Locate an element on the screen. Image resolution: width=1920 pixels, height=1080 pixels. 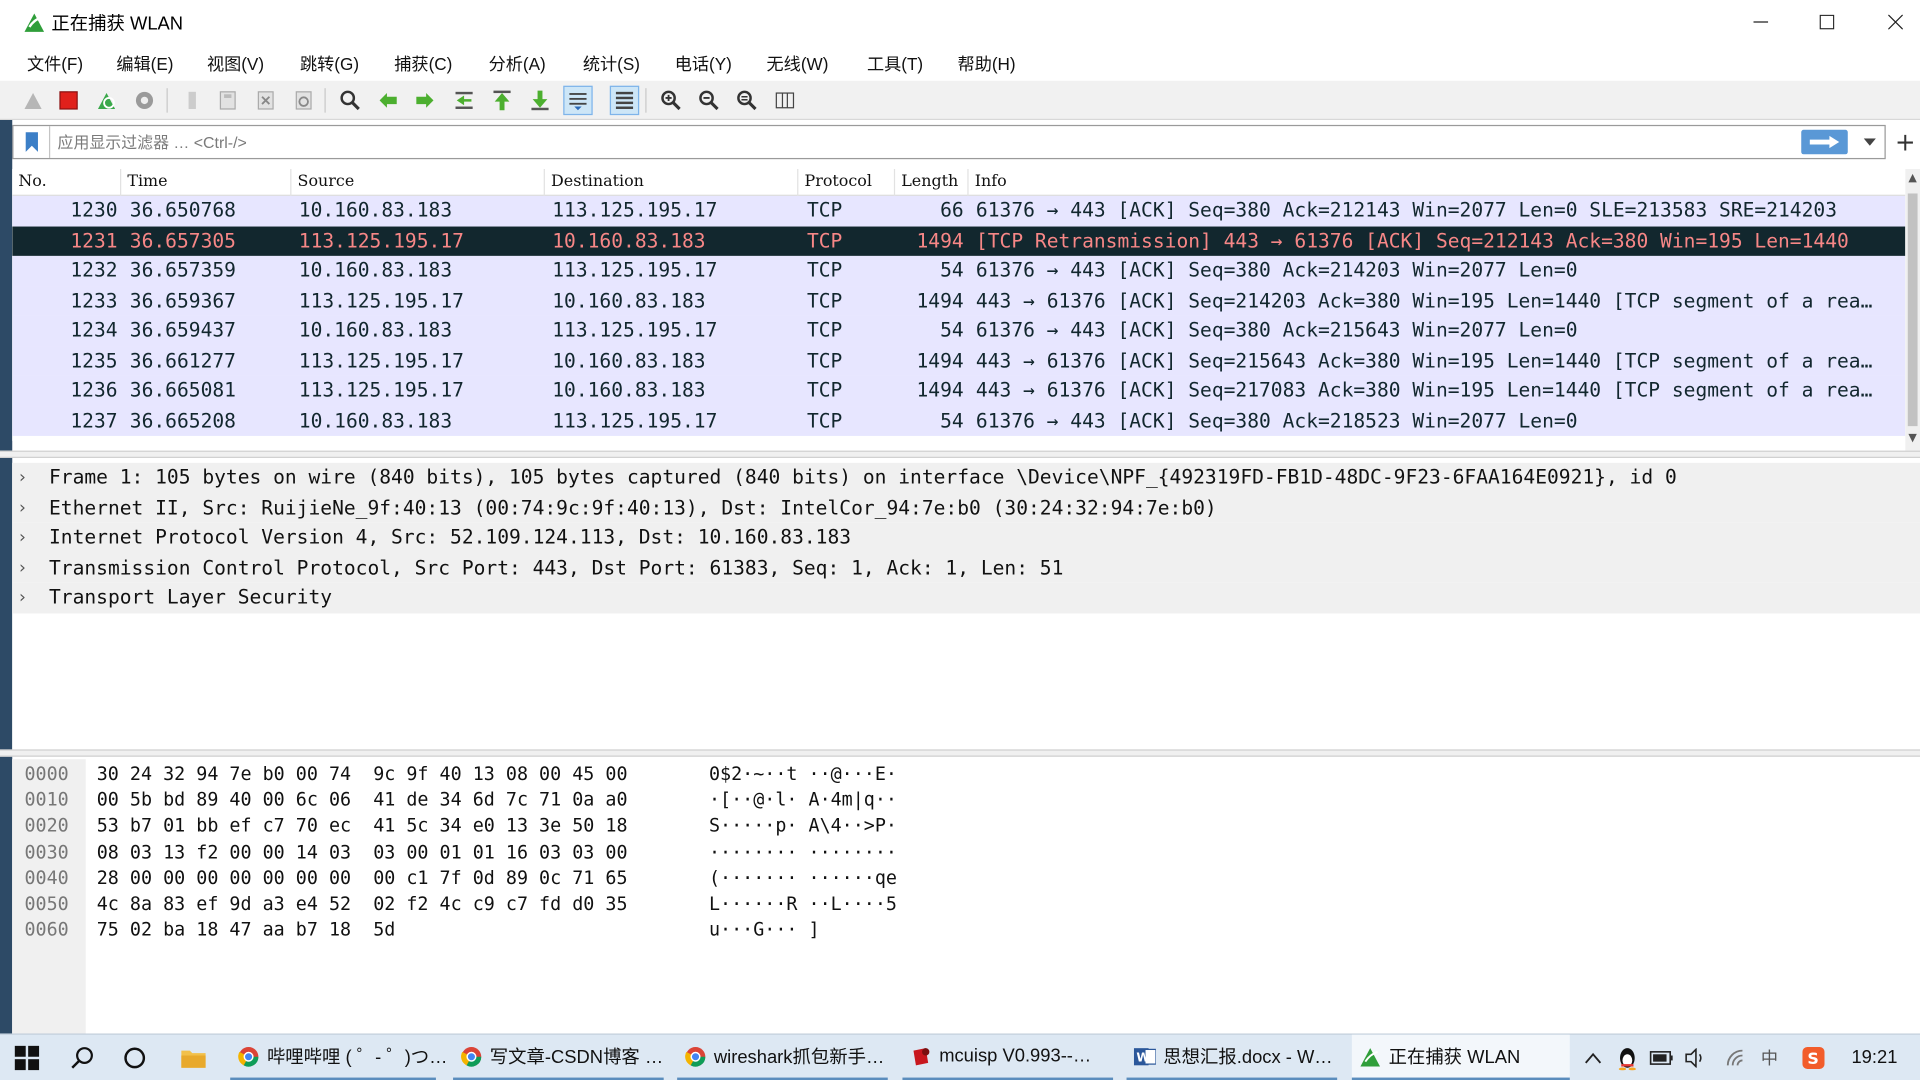
minimize-button is located at coordinates (1761, 22).